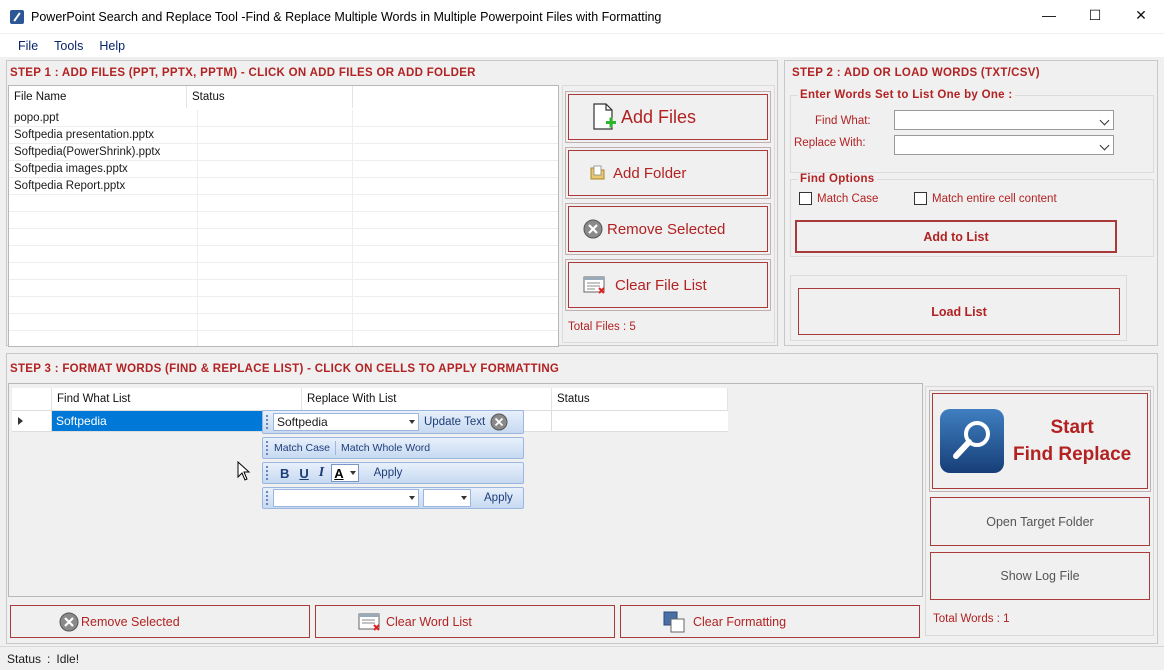 This screenshot has width=1164, height=670. I want to click on popup-match-case-button: Match Case, so click(302, 448).